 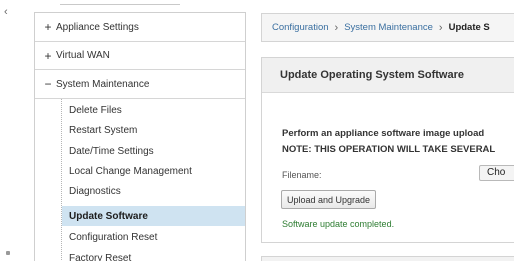 I want to click on nav-group-label: Virtual WAN, so click(x=83, y=55).